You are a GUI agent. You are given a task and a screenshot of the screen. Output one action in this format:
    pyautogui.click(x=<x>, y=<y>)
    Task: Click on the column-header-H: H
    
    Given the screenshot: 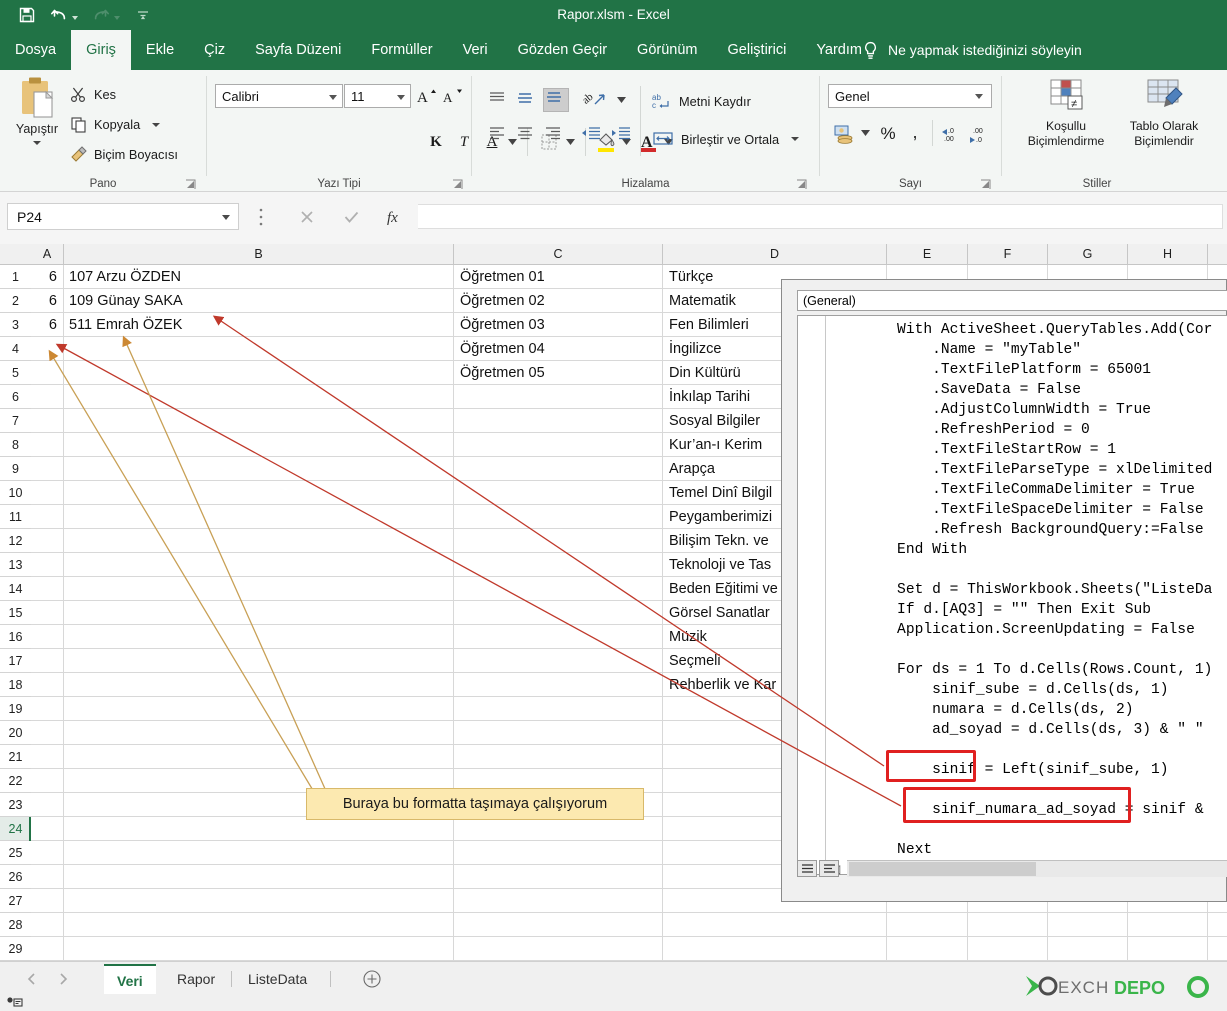 What is the action you would take?
    pyautogui.click(x=1168, y=254)
    